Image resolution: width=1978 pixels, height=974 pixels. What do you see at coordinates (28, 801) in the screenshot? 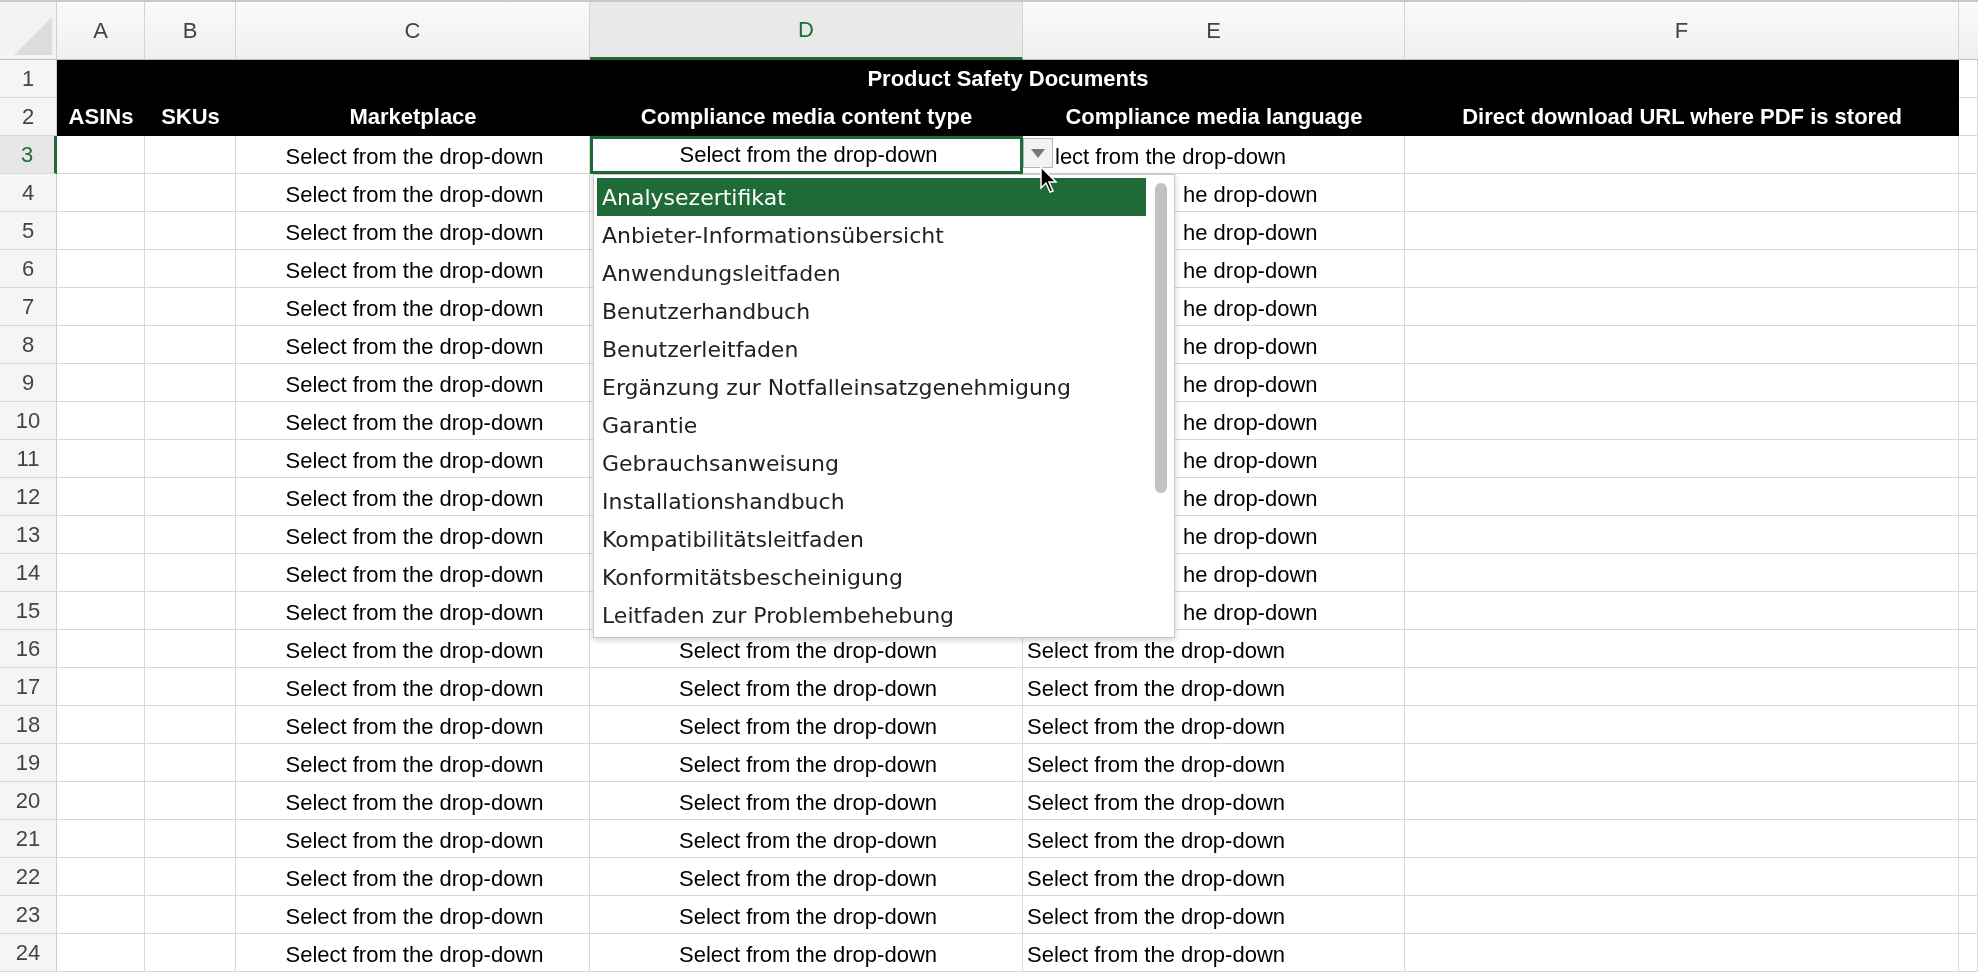
I see `row-header: 20` at bounding box center [28, 801].